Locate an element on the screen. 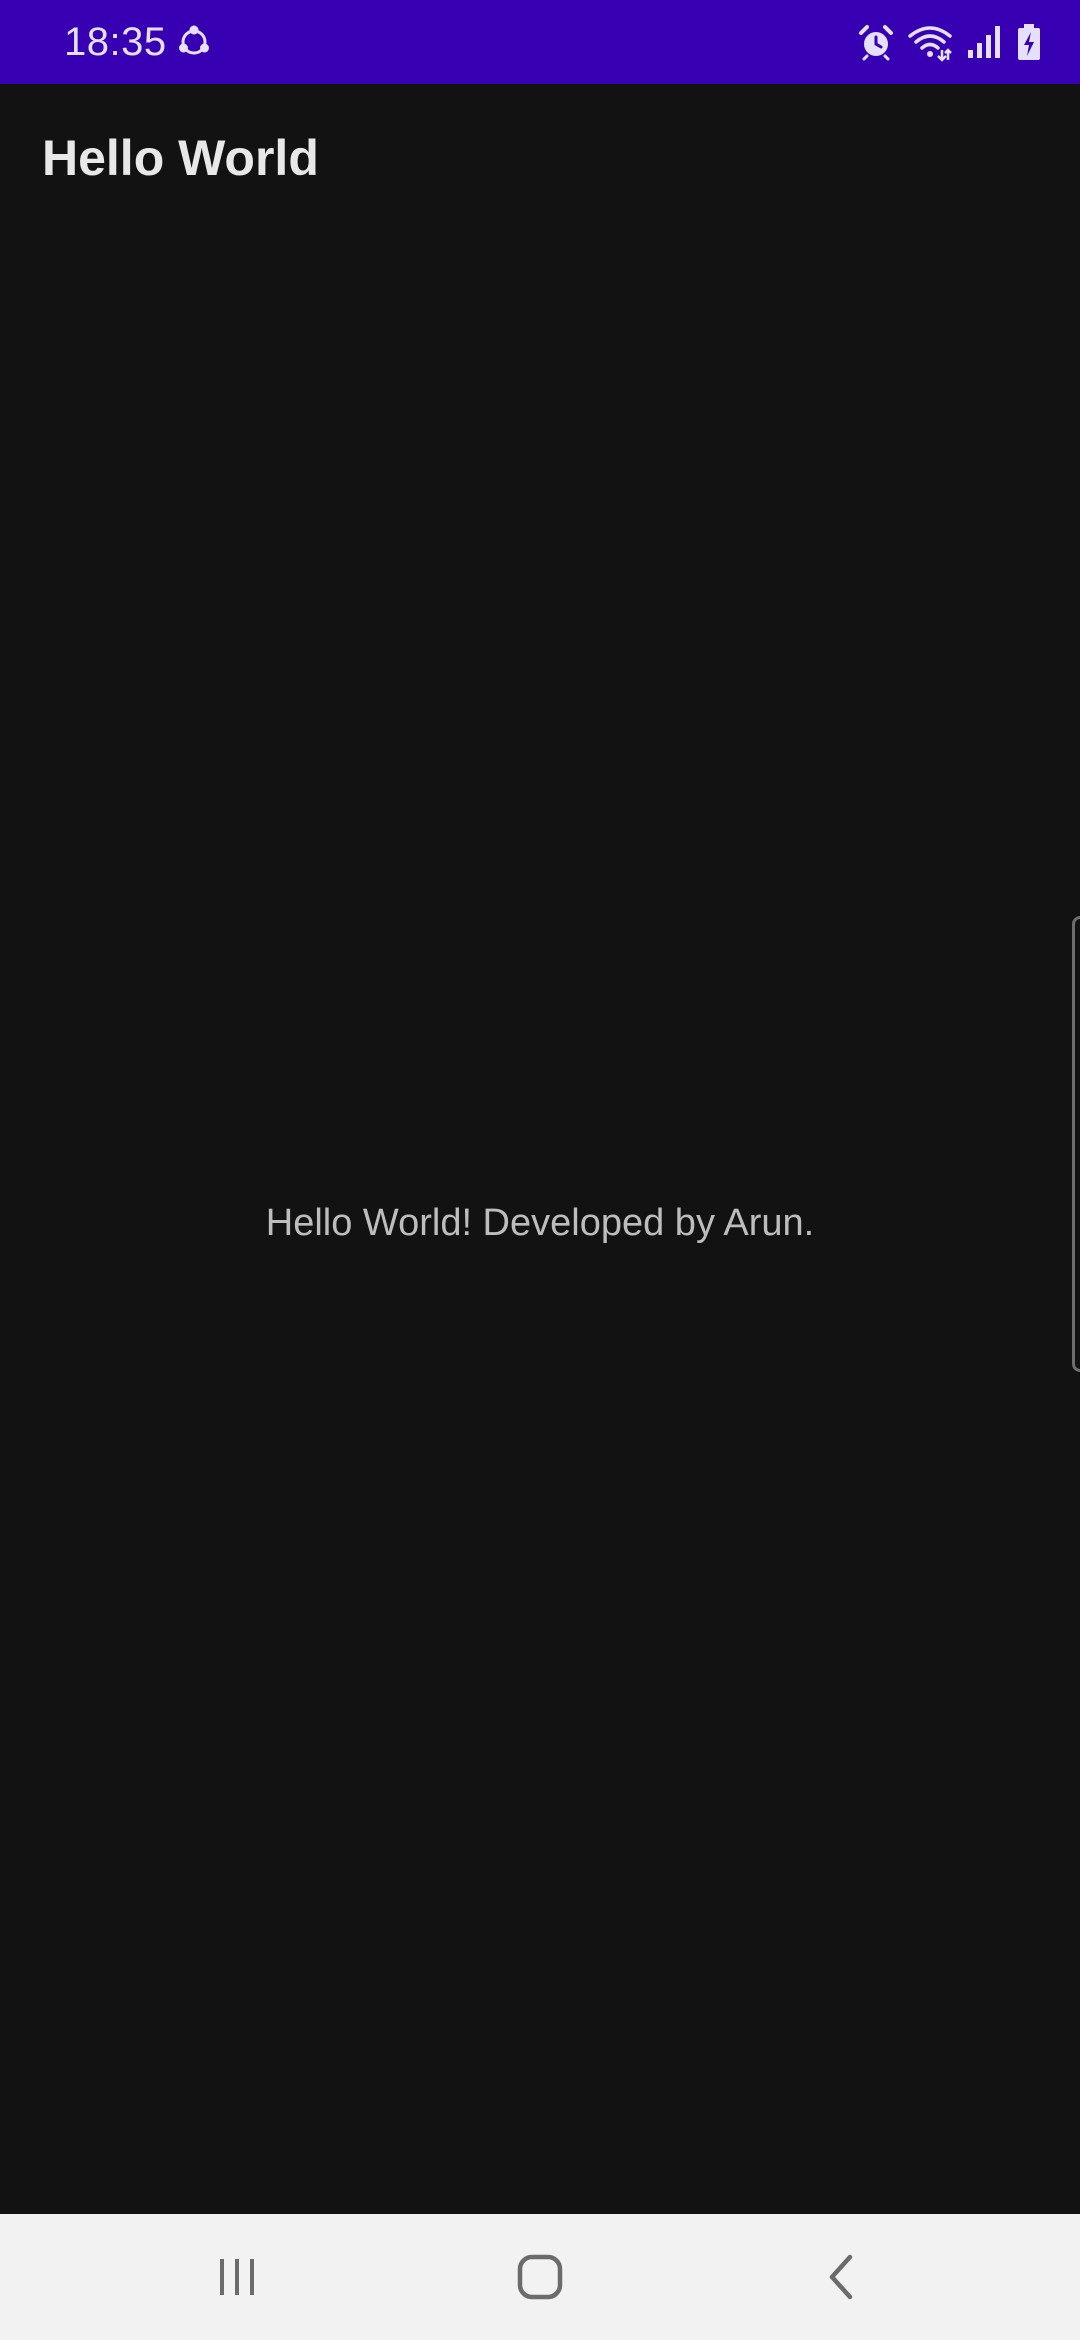 The image size is (1080, 2340). app-title: Hello World is located at coordinates (180, 158).